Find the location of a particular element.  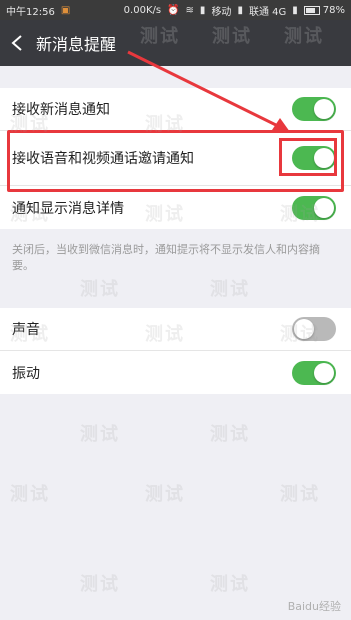

carrier-2: 联通 4G is located at coordinates (267, 12).